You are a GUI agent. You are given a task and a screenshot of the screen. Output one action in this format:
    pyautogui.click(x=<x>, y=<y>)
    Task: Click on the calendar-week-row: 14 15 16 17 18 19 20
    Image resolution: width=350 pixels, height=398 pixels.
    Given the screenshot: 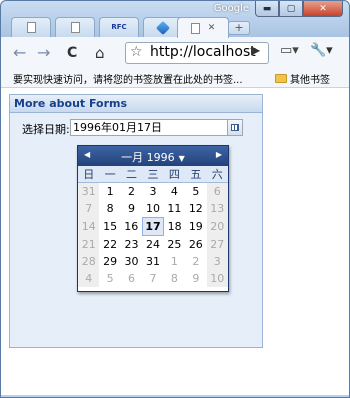 What is the action you would take?
    pyautogui.click(x=153, y=226)
    